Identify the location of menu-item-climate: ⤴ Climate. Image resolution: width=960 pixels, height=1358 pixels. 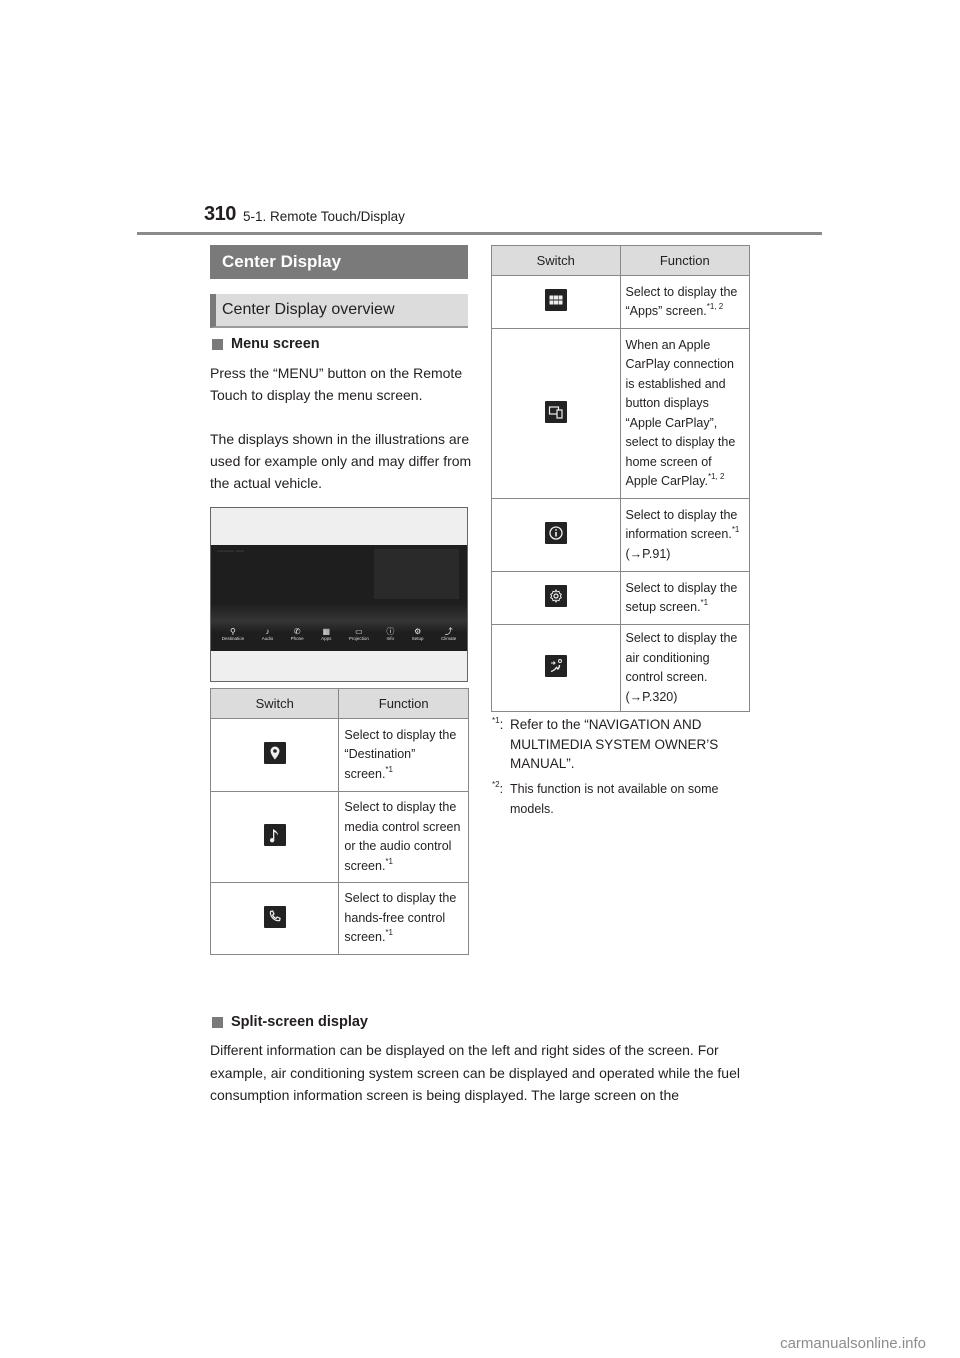
(448, 634).